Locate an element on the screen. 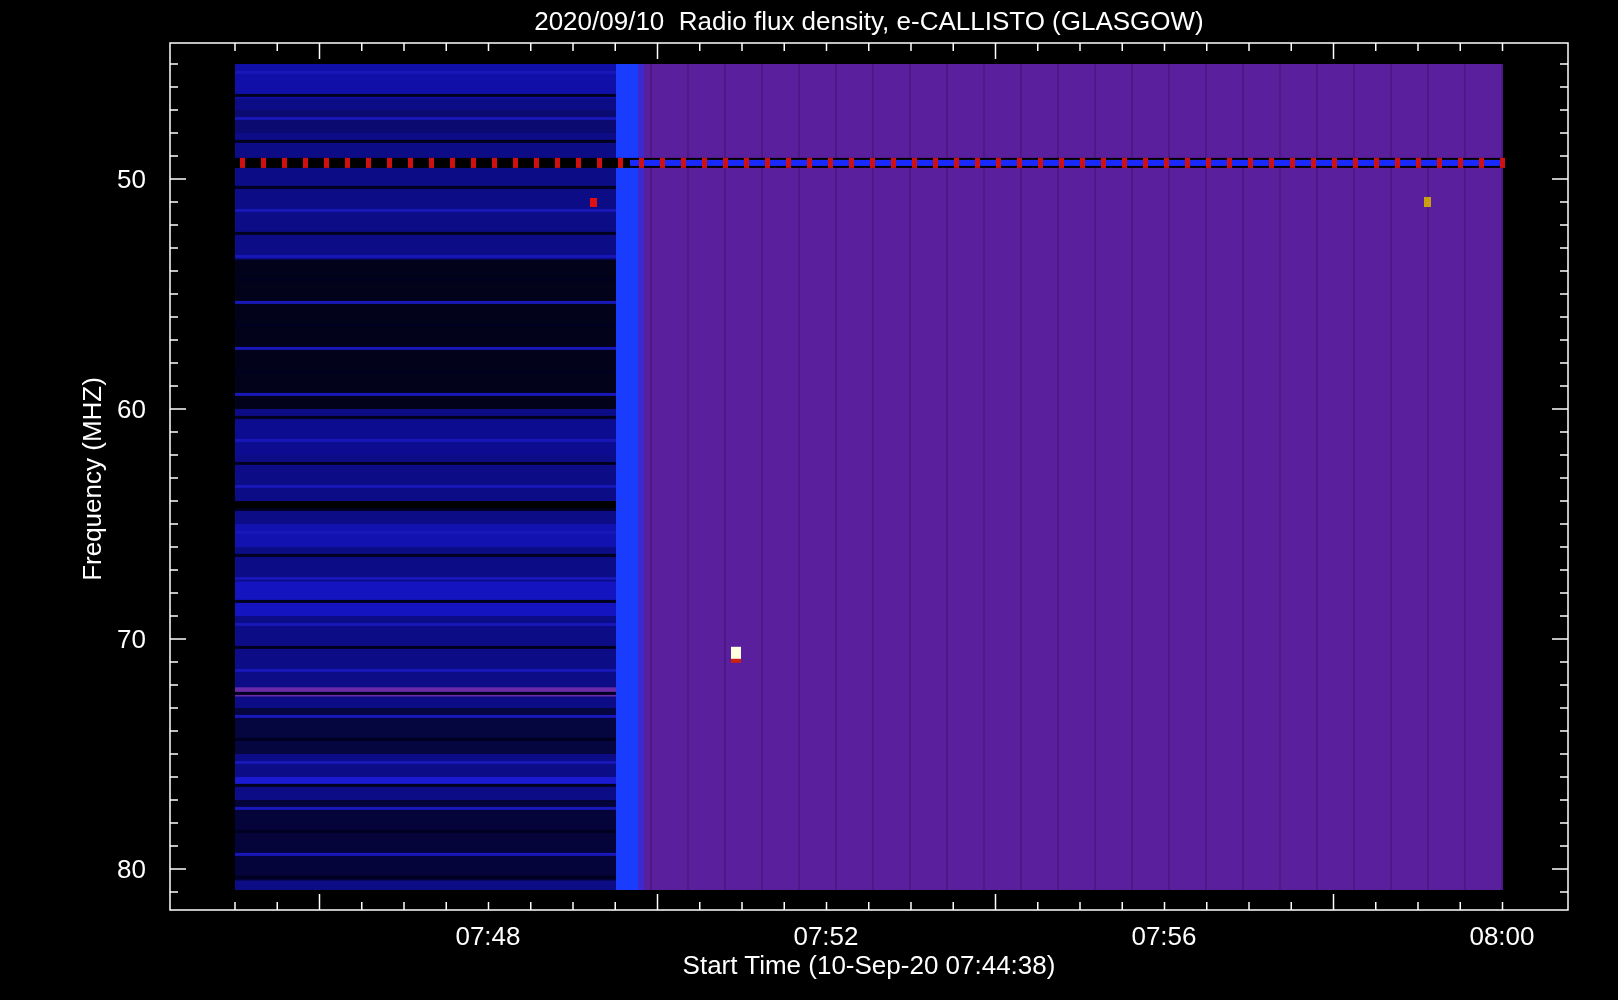 This screenshot has width=1618, height=1000. x-tick-label: 07:56 is located at coordinates (1164, 936).